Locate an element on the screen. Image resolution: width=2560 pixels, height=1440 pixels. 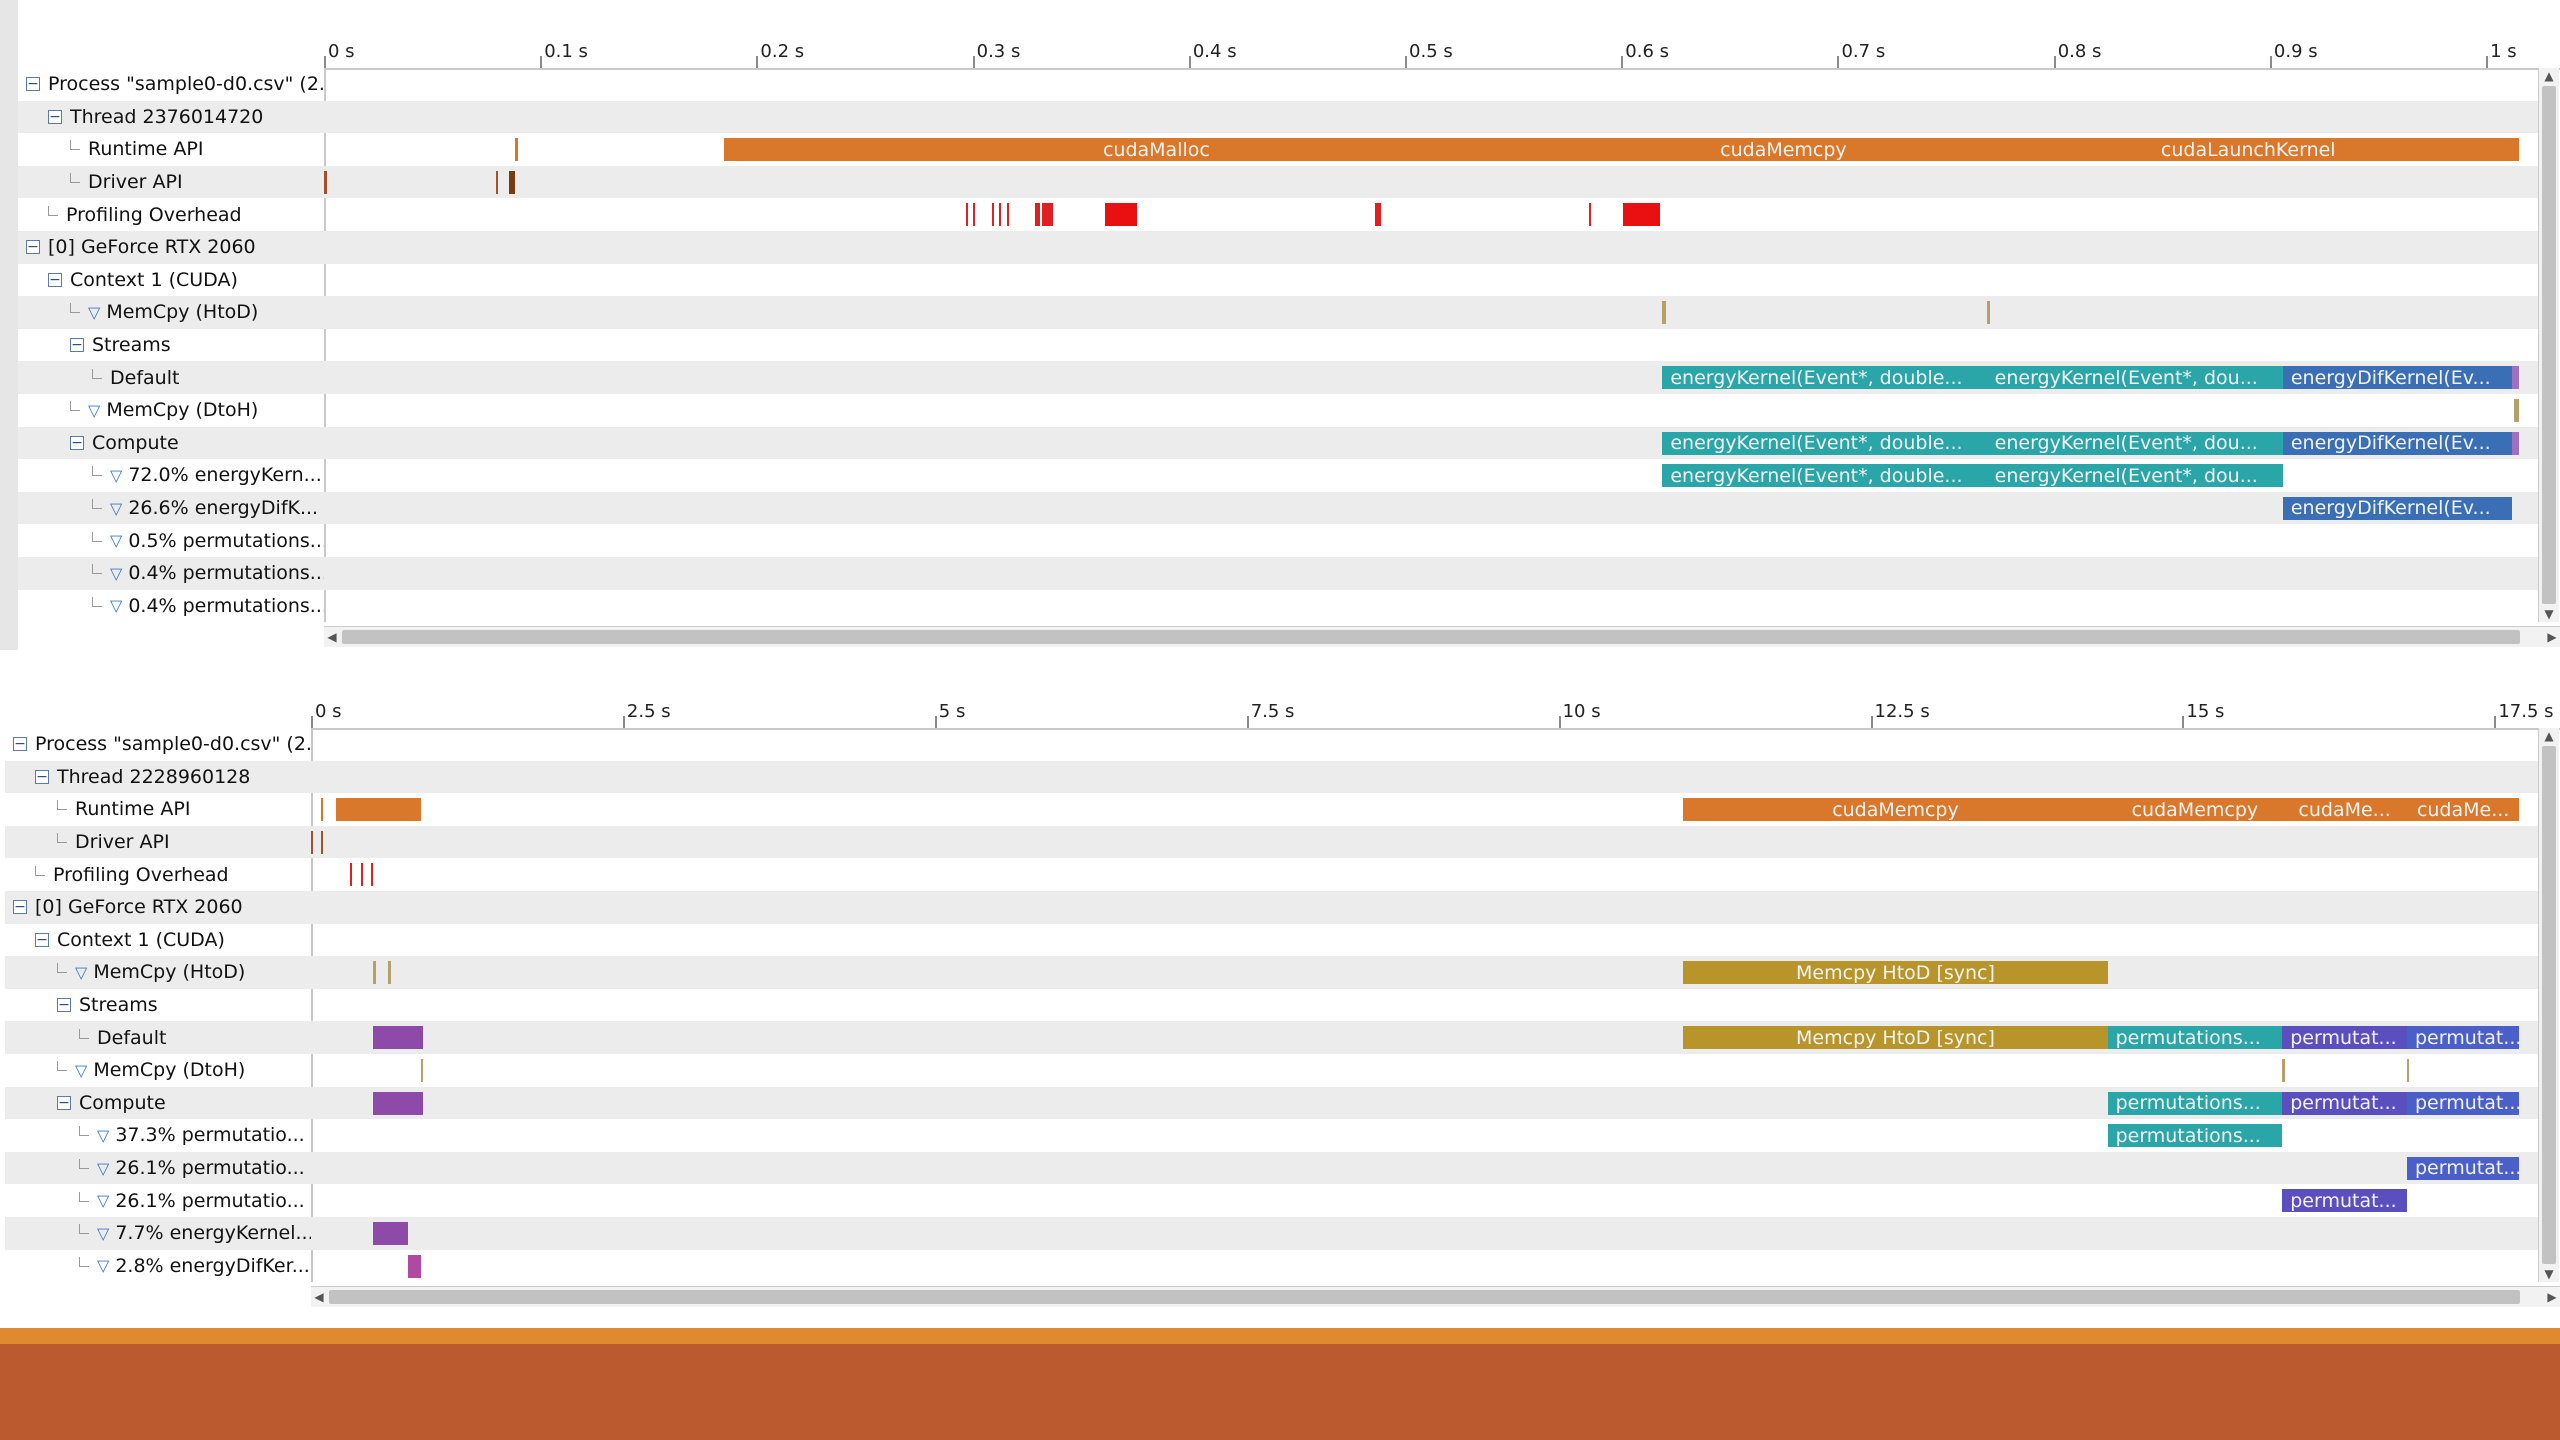
timeline-bar: cudaMalloc is located at coordinates (1156, 150).